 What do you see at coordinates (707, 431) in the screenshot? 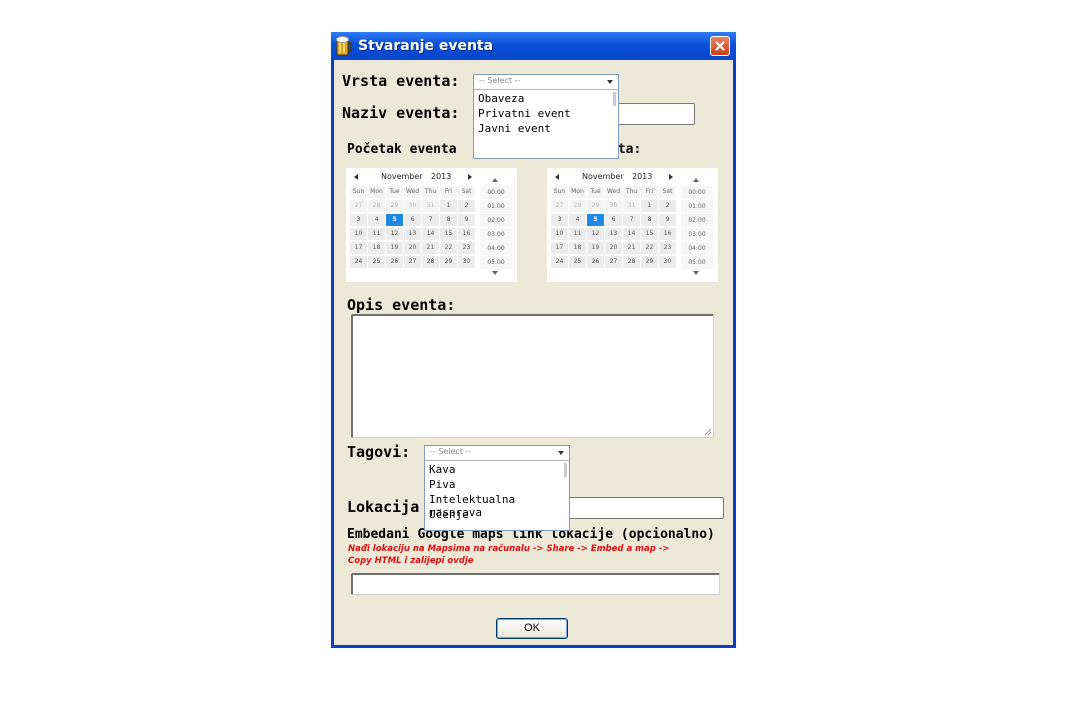
I see `resize-grip-icon` at bounding box center [707, 431].